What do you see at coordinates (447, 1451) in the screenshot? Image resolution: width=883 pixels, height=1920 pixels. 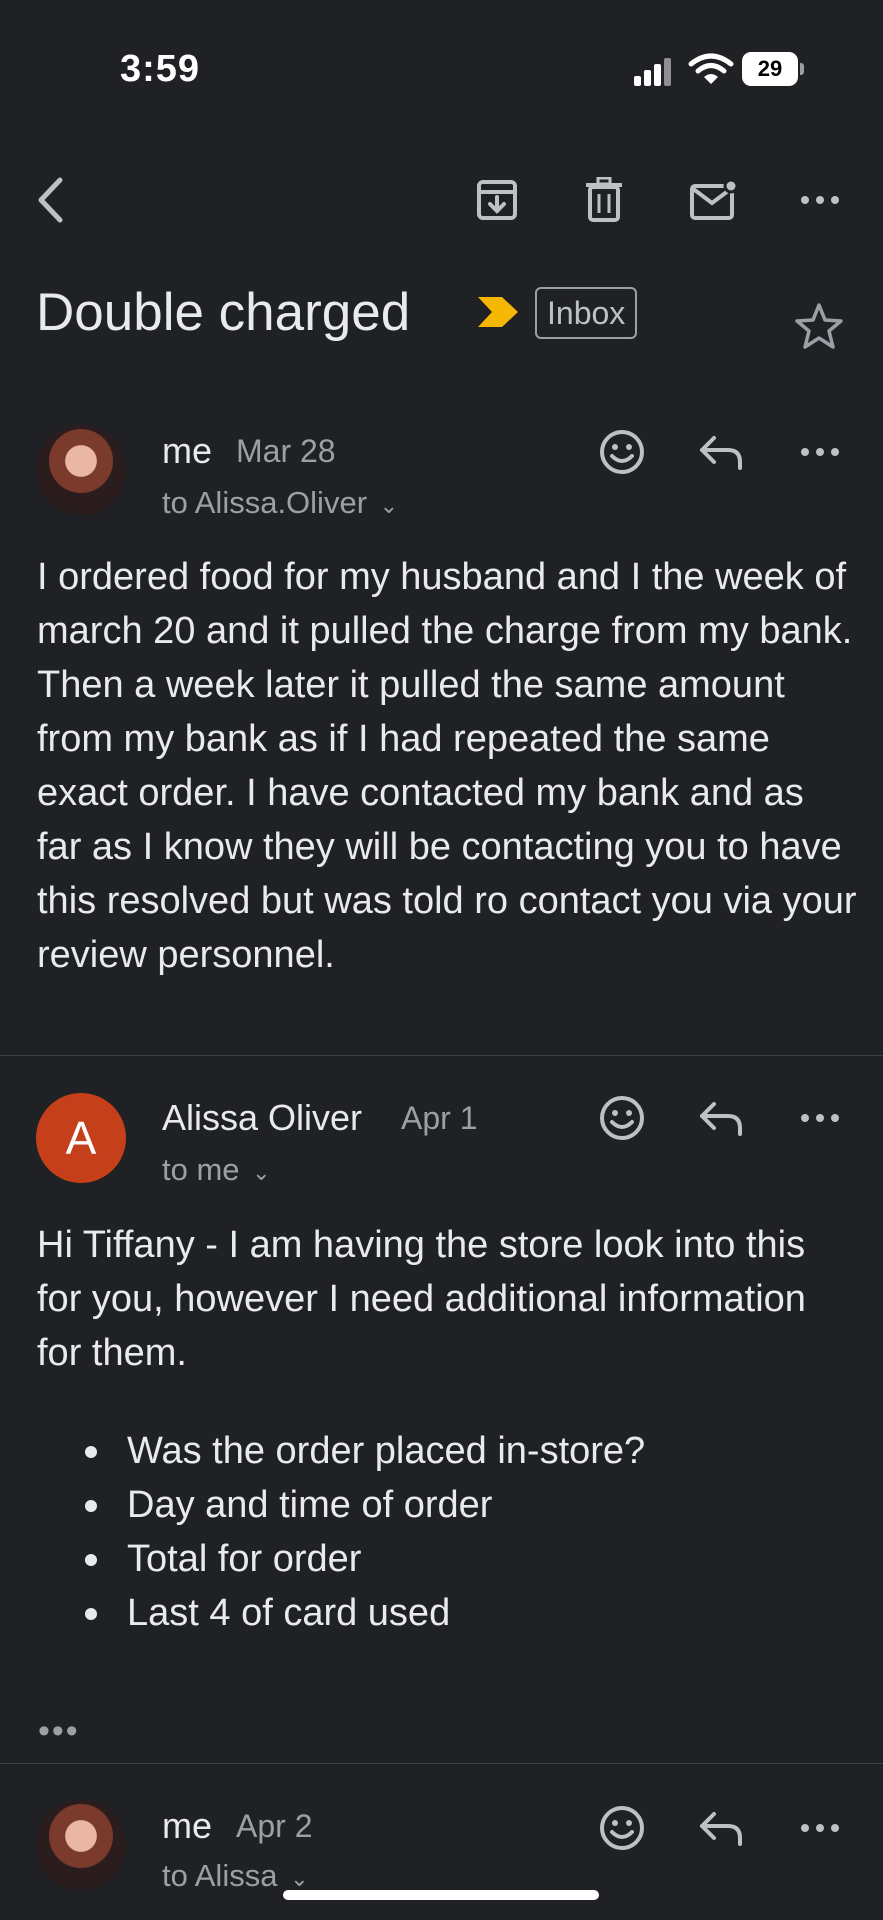 I see `list-item: Was the order placed in-store?` at bounding box center [447, 1451].